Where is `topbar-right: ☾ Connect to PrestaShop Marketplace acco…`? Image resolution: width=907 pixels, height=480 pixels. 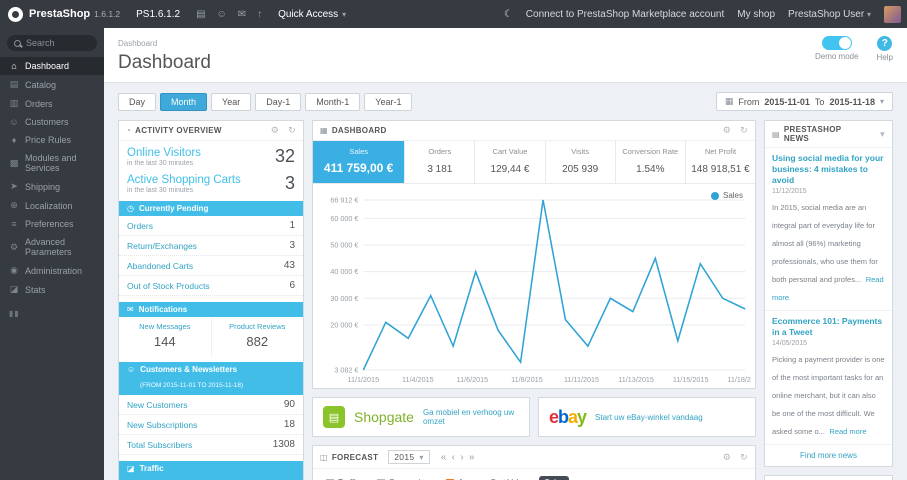
topbar-right: ☾ Connect to PrestaShop Marketplace acco… is located at coordinates (705, 14).